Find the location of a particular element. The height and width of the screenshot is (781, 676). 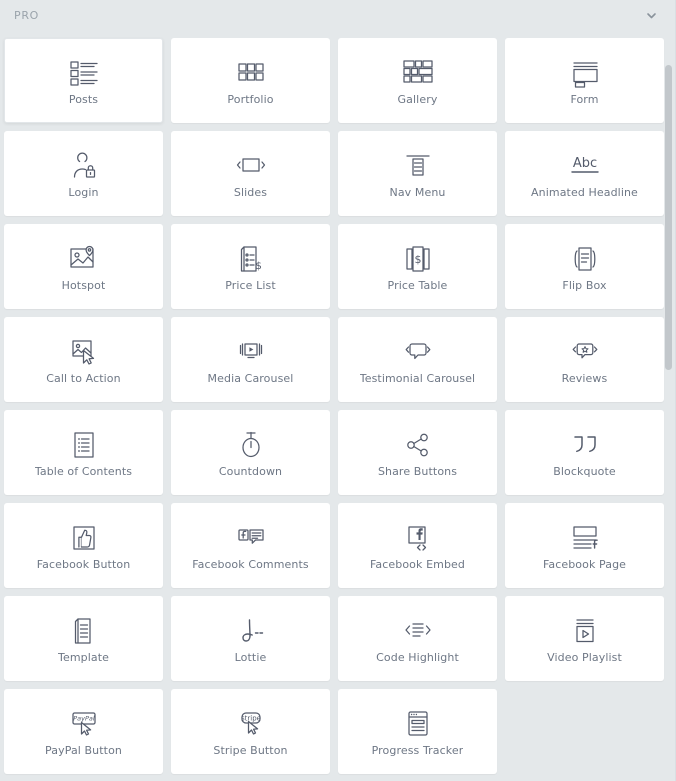

widget-card-testimonial-carousel: Testimonial Carousel is located at coordinates (417, 359).